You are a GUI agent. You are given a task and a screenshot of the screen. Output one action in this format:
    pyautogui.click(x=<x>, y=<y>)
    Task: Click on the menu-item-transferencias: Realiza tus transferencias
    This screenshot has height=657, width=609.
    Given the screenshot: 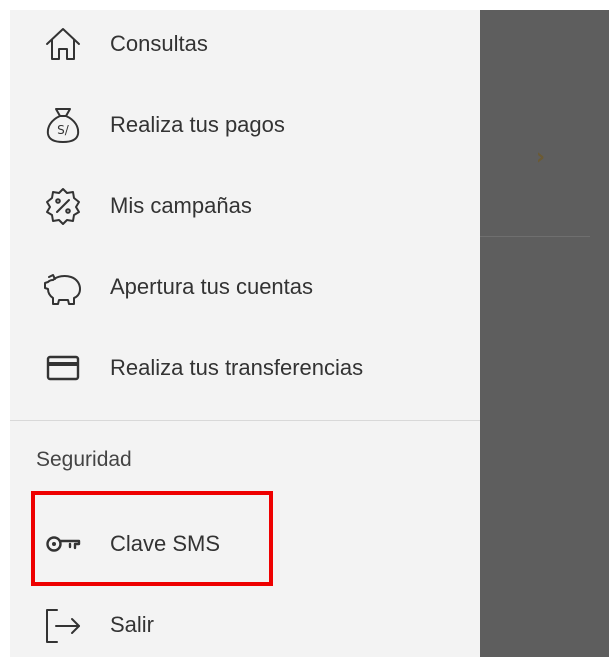 What is the action you would take?
    pyautogui.click(x=245, y=368)
    